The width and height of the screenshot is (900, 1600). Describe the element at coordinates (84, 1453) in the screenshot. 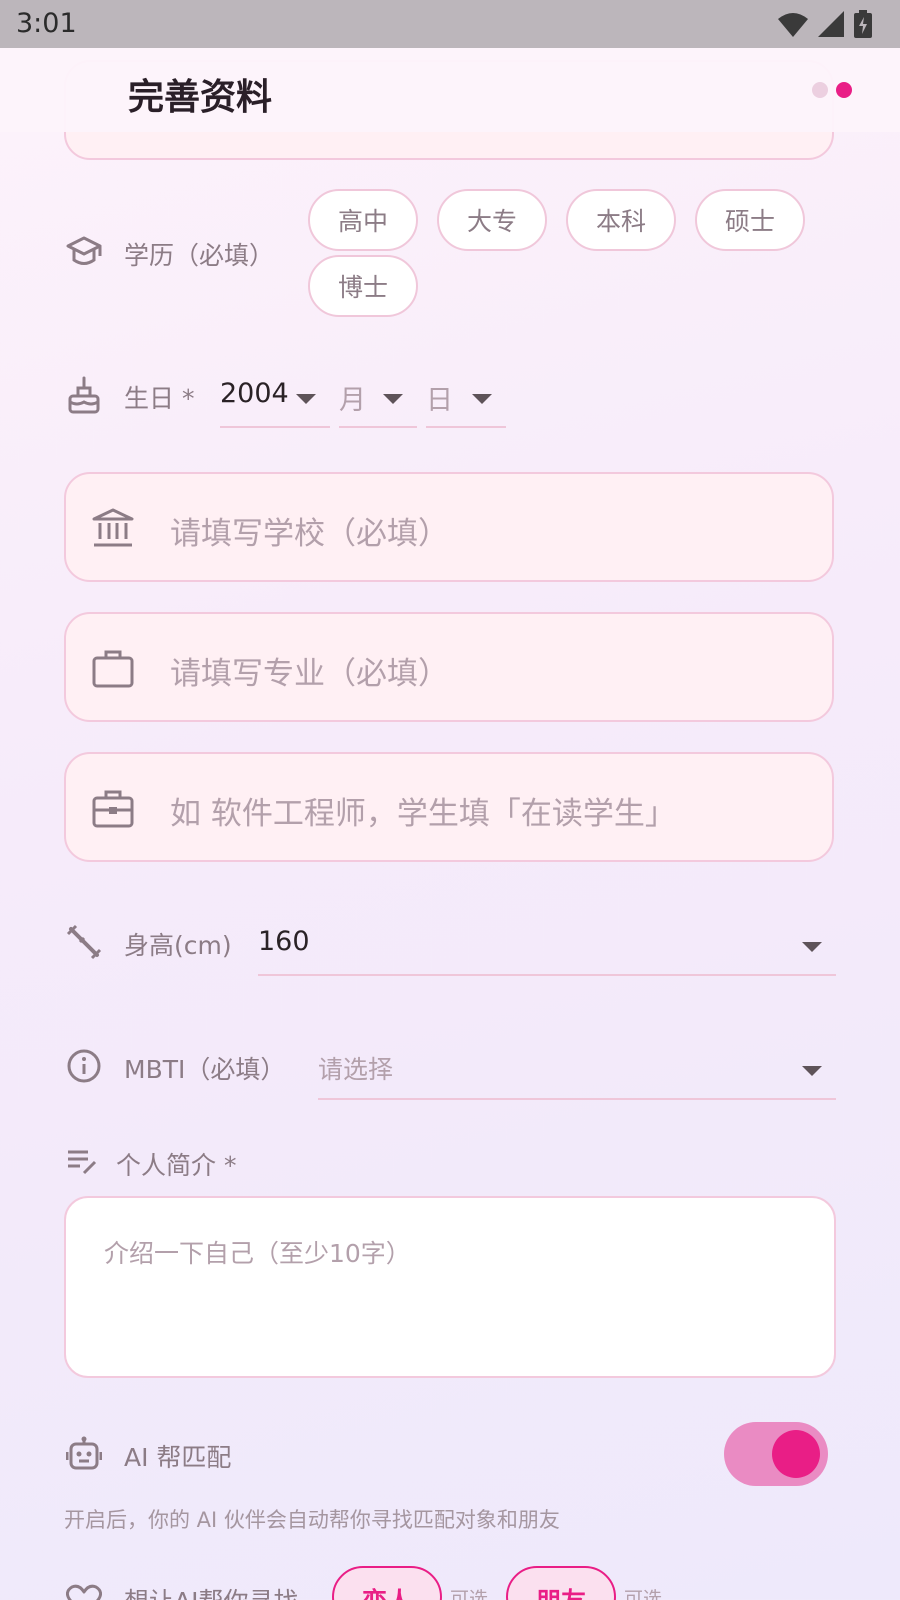

I see `robot-icon` at that location.